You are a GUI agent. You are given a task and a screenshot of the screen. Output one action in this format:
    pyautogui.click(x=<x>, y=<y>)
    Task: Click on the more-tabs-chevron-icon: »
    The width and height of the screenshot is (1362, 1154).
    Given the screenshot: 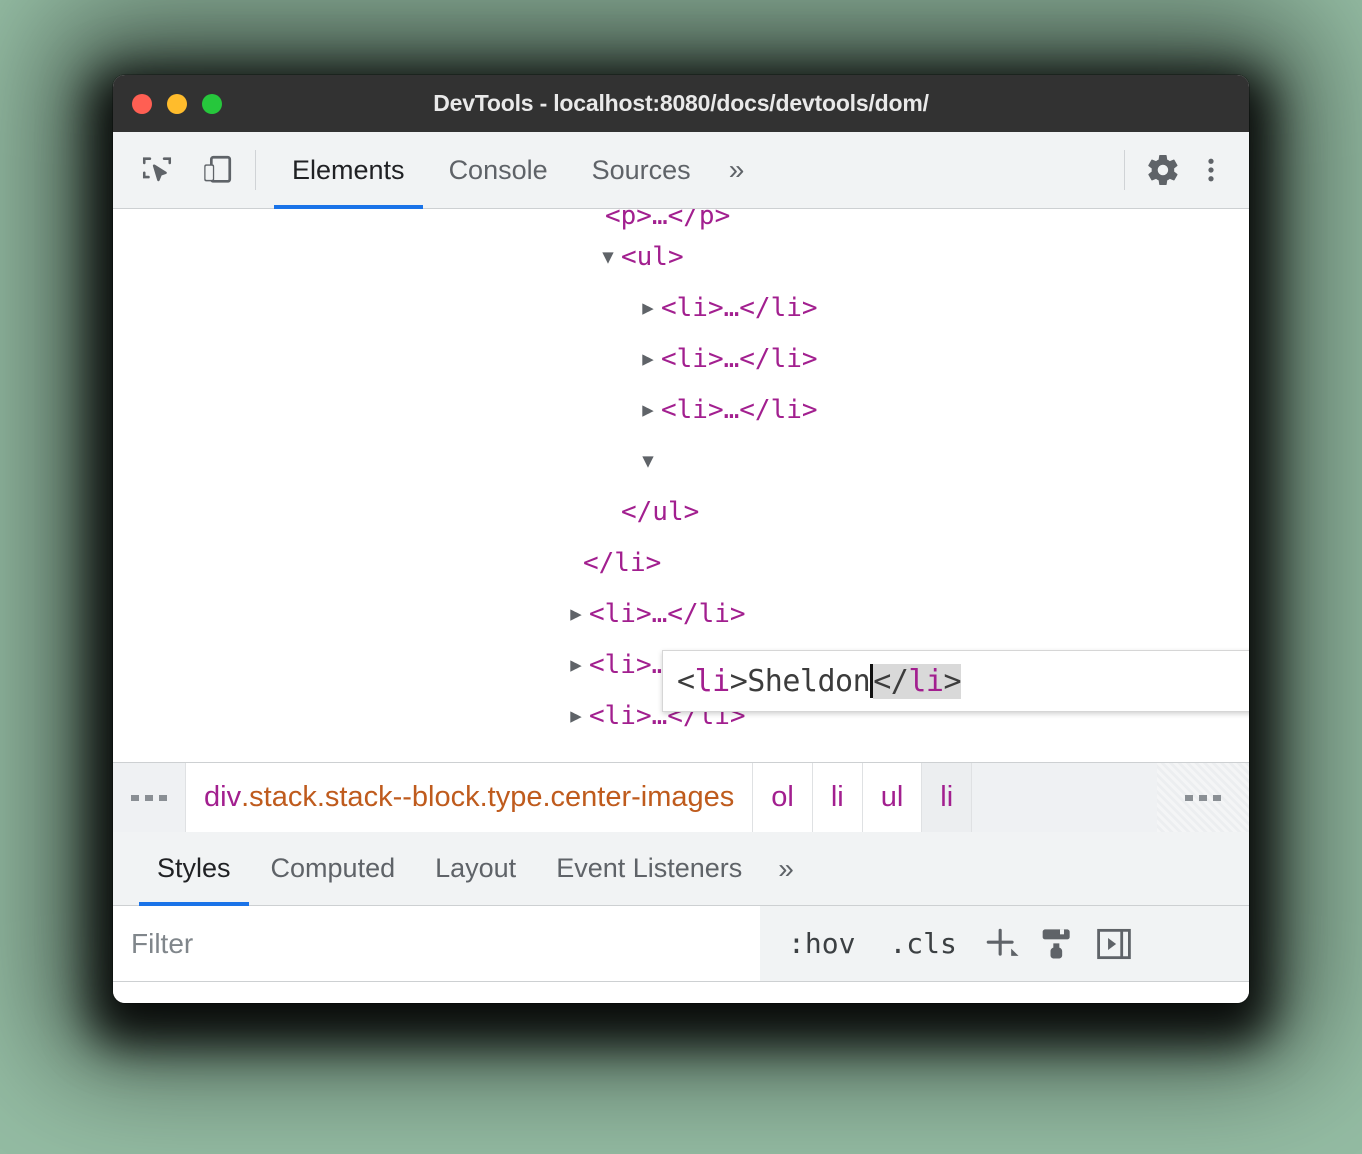 What is the action you would take?
    pyautogui.click(x=737, y=170)
    